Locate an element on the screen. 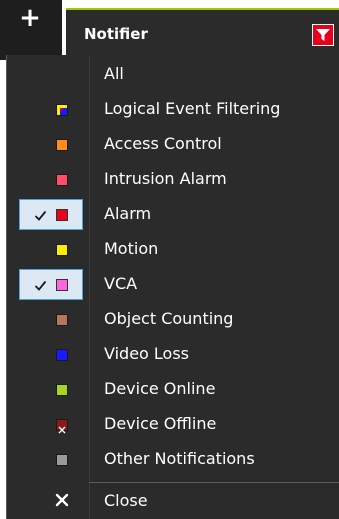 This screenshot has width=339, height=519. close-icon is located at coordinates (62, 500).